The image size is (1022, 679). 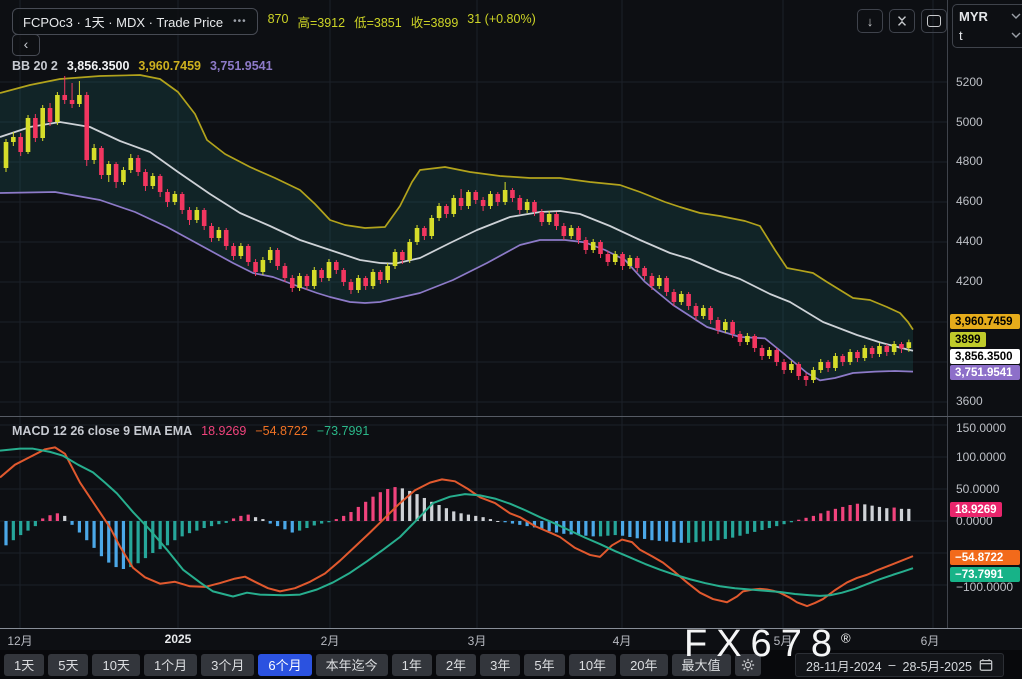 I want to click on range-button-9: 3年, so click(x=500, y=664).